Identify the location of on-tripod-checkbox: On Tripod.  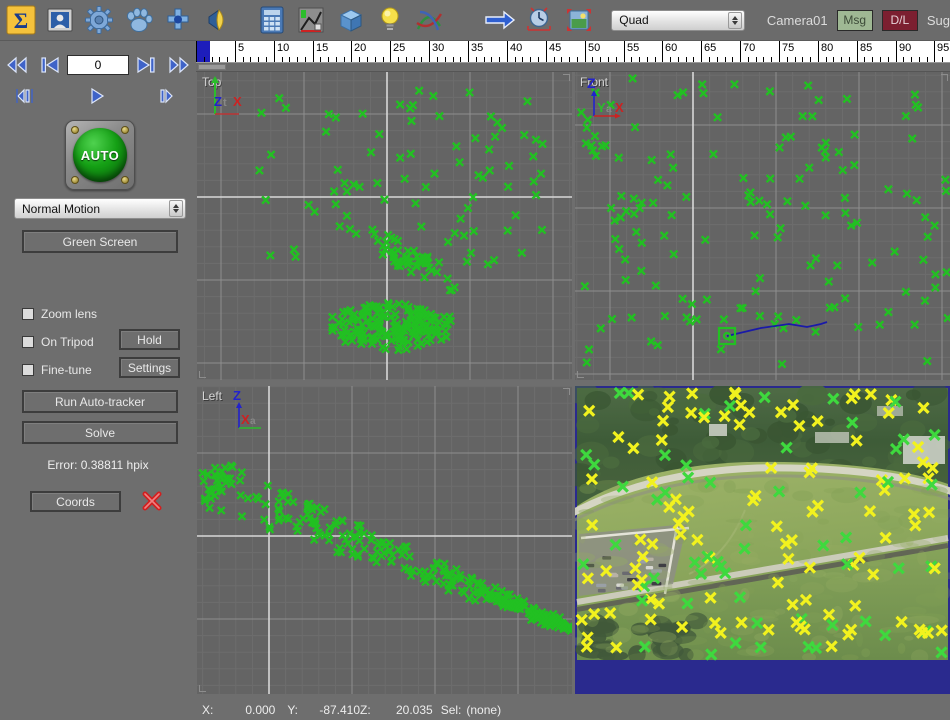
(58, 342).